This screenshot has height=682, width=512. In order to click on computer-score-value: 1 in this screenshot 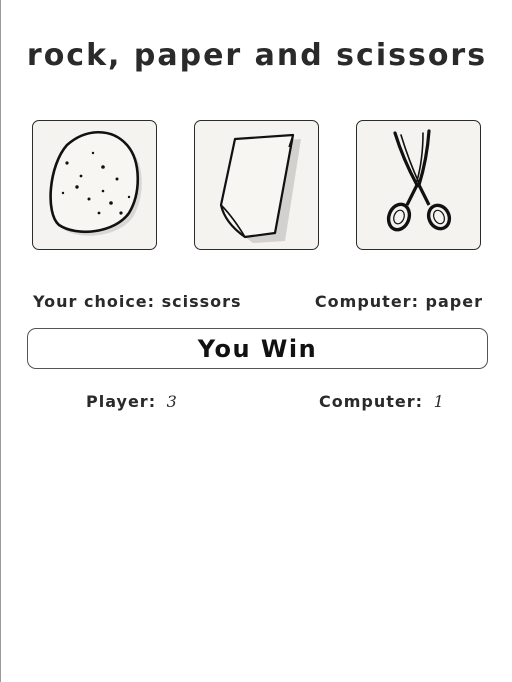, I will do `click(439, 401)`.